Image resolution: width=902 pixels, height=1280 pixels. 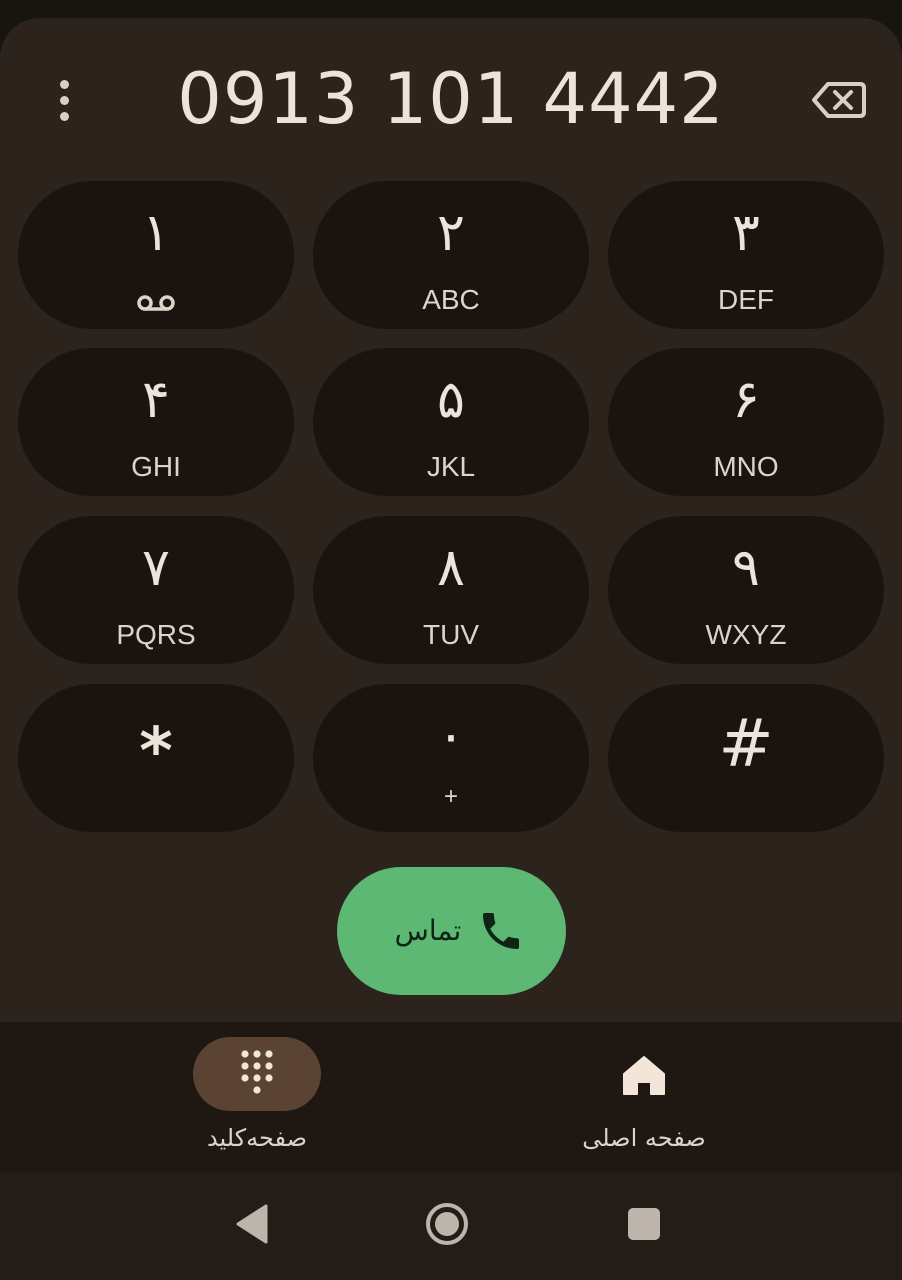 What do you see at coordinates (451, 233) in the screenshot?
I see `key-digit: ۲` at bounding box center [451, 233].